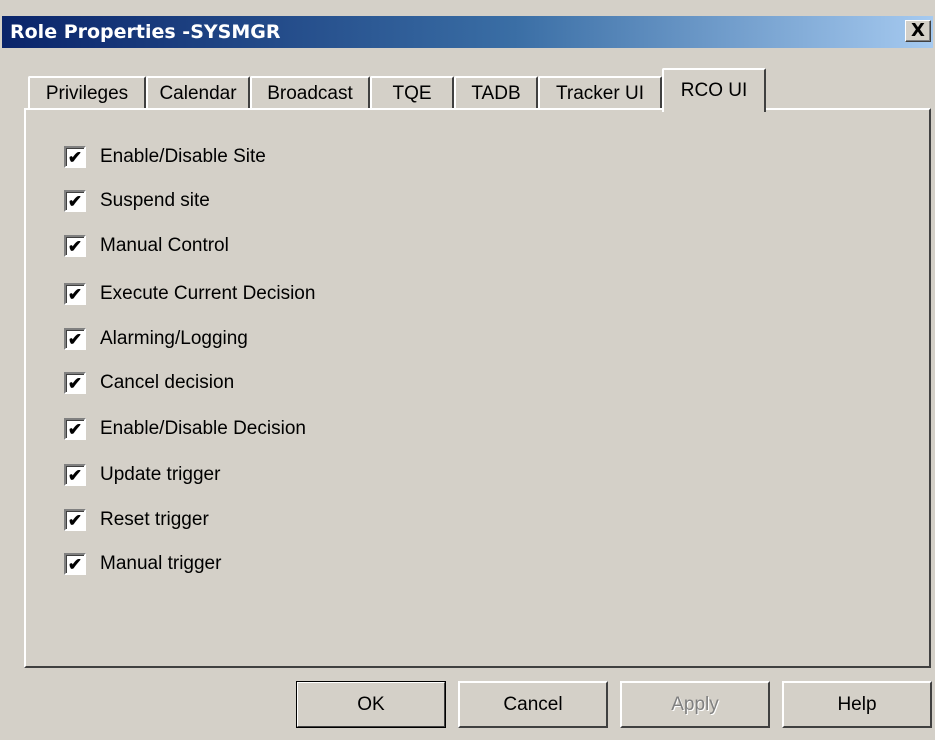  What do you see at coordinates (154, 519) in the screenshot?
I see `checkbox-label: Reset trigger` at bounding box center [154, 519].